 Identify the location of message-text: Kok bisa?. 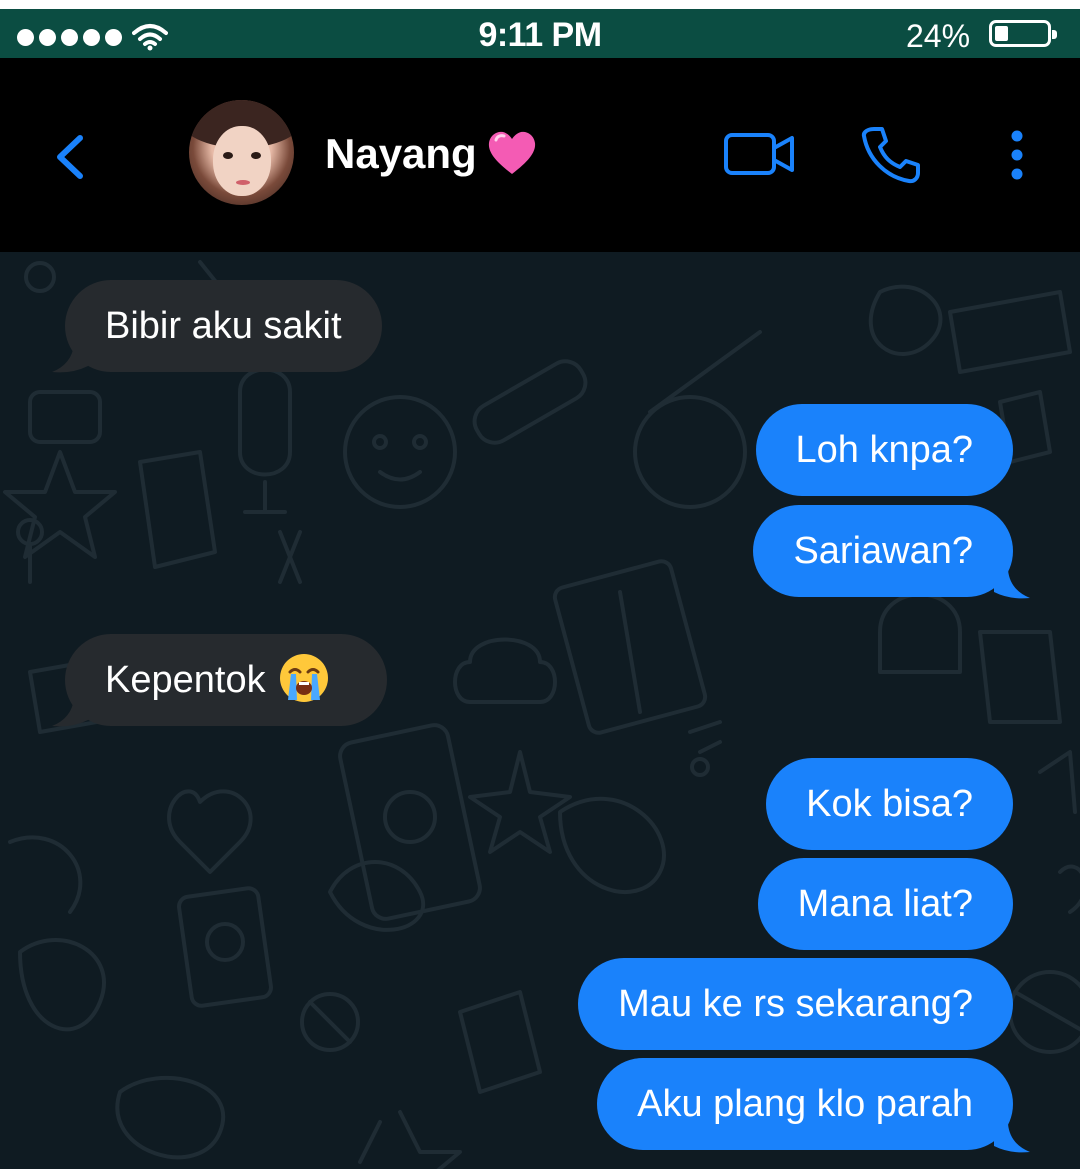
(889, 804).